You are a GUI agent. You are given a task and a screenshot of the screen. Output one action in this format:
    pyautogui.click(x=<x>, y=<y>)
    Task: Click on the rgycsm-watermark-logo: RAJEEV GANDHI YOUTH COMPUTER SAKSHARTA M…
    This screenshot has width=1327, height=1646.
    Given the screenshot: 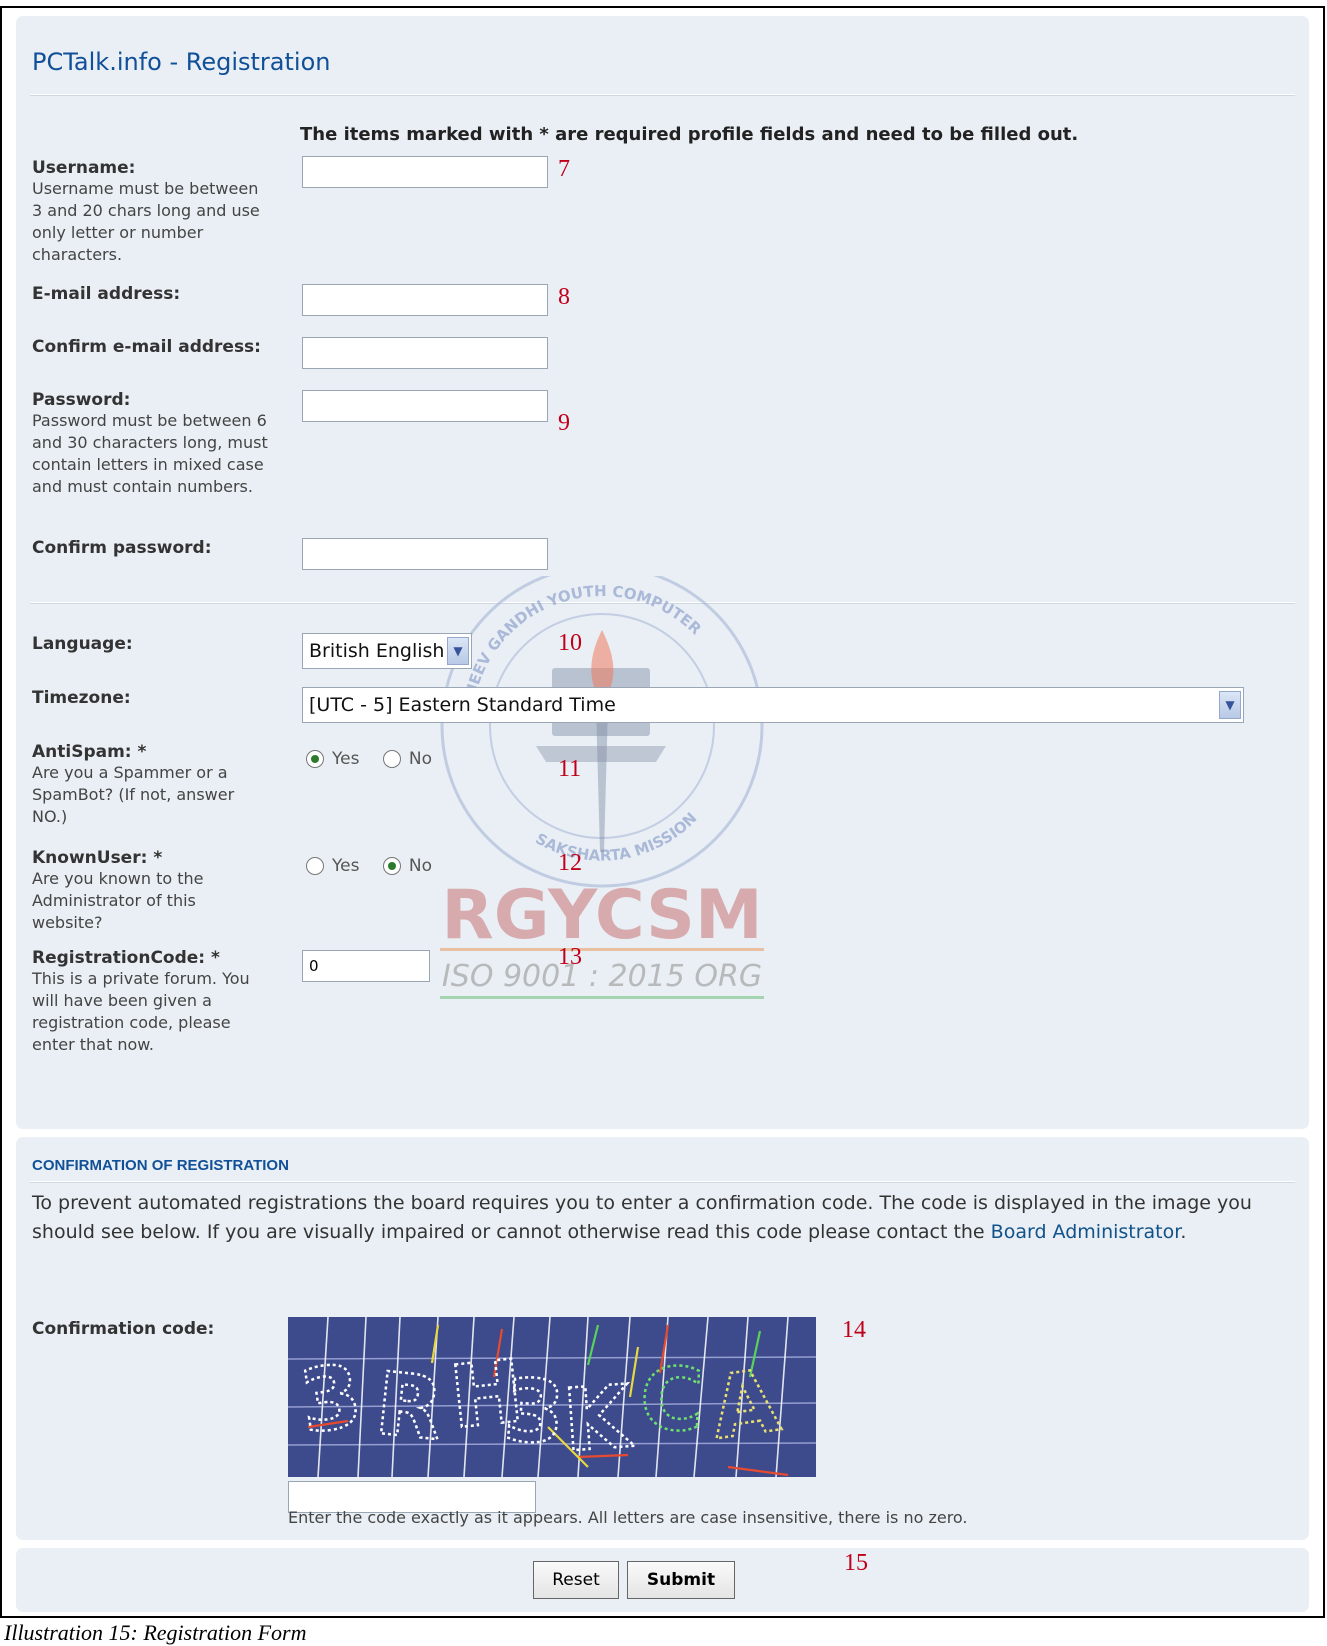 What is the action you would take?
    pyautogui.click(x=602, y=787)
    